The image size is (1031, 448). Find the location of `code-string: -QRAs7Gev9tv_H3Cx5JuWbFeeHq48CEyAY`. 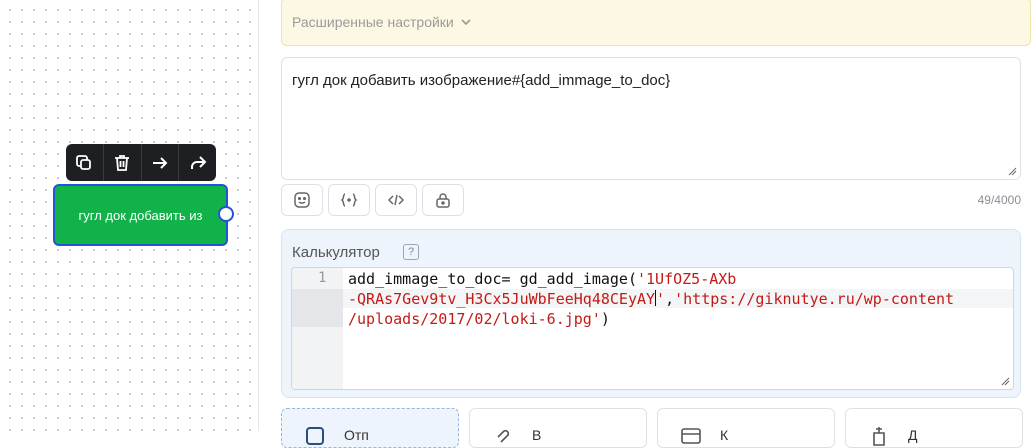

code-string: -QRAs7Gev9tv_H3Cx5JuWbFeeHq48CEyAY is located at coordinates (502, 299).